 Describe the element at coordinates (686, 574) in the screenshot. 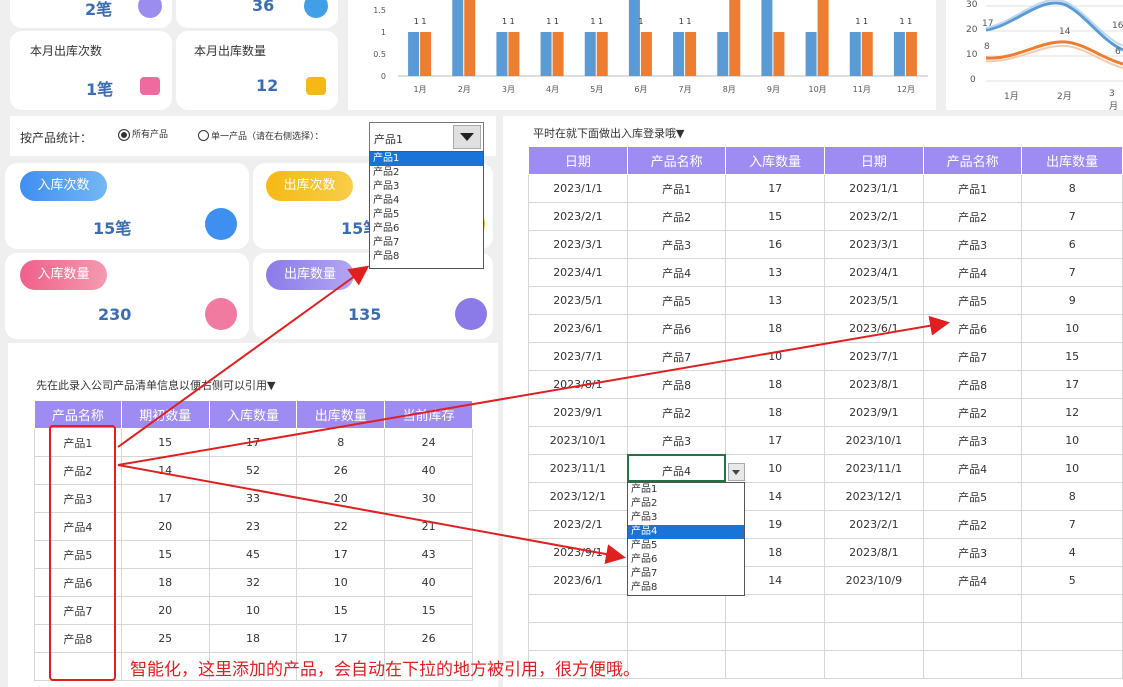

I see `cell-dropdown-option: 产品7` at that location.